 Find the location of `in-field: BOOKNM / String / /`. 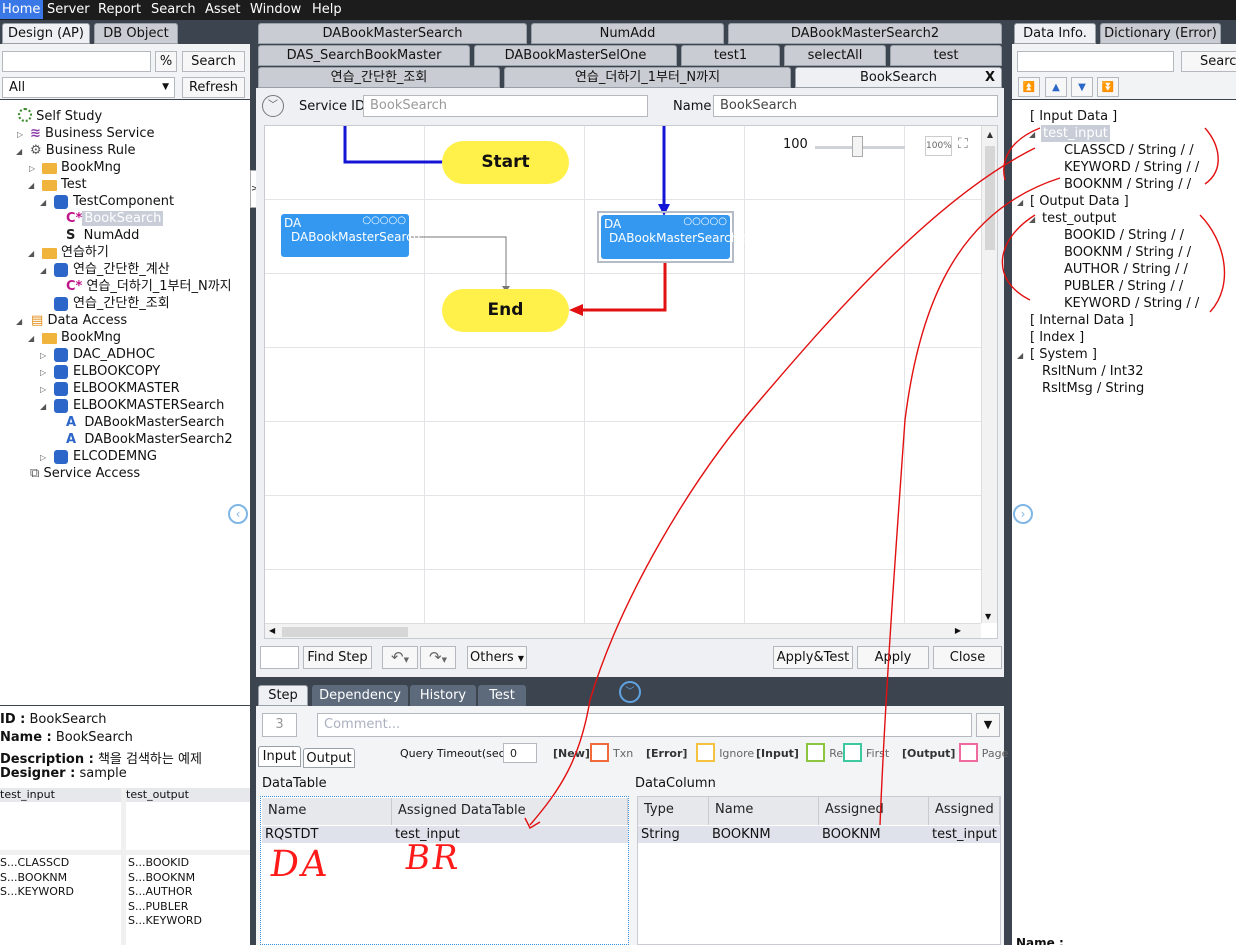

in-field: BOOKNM / String / / is located at coordinates (1127, 184).